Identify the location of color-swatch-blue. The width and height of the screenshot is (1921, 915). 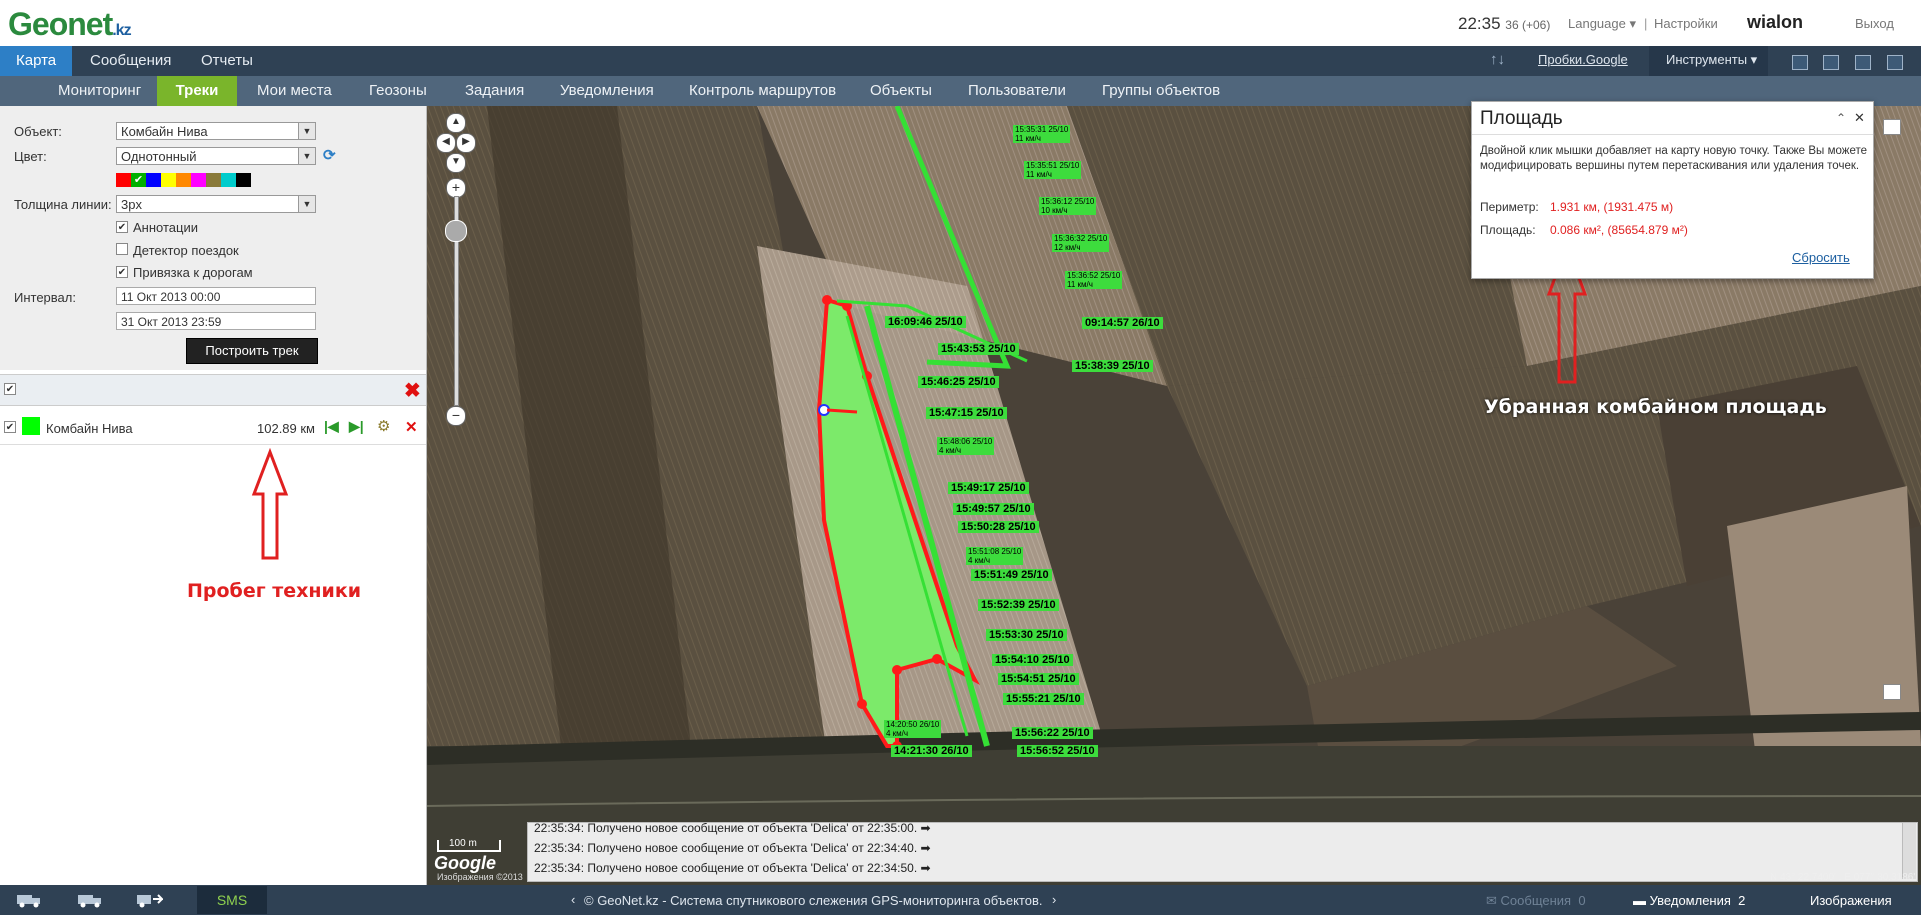
(153, 180).